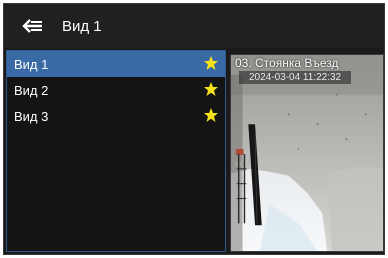 The image size is (388, 258). I want to click on view-item-label: Вид 2, so click(31, 90).